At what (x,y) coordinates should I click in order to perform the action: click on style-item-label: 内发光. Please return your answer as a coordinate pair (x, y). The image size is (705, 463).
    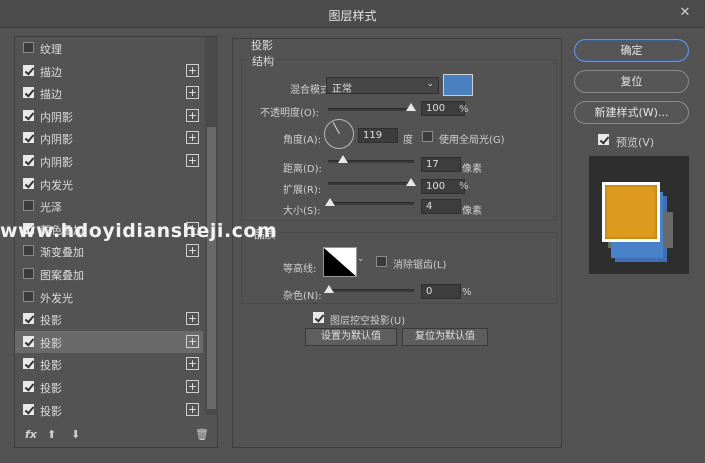
    Looking at the image, I should click on (56, 185).